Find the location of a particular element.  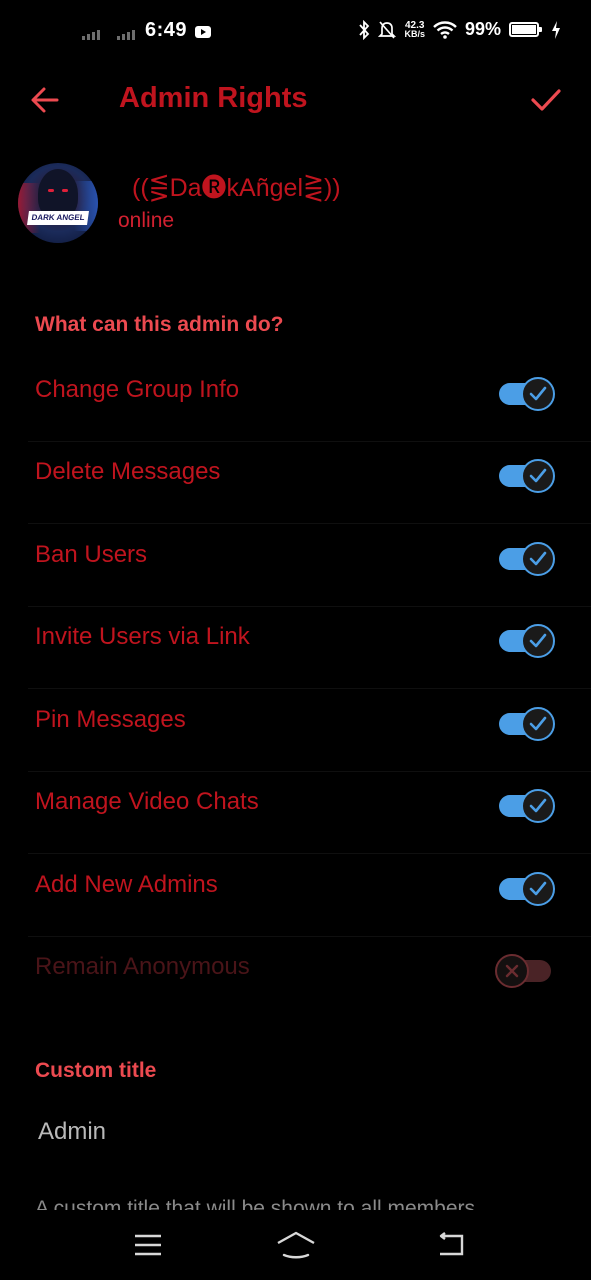

arrow-left-icon is located at coordinates (45, 100).